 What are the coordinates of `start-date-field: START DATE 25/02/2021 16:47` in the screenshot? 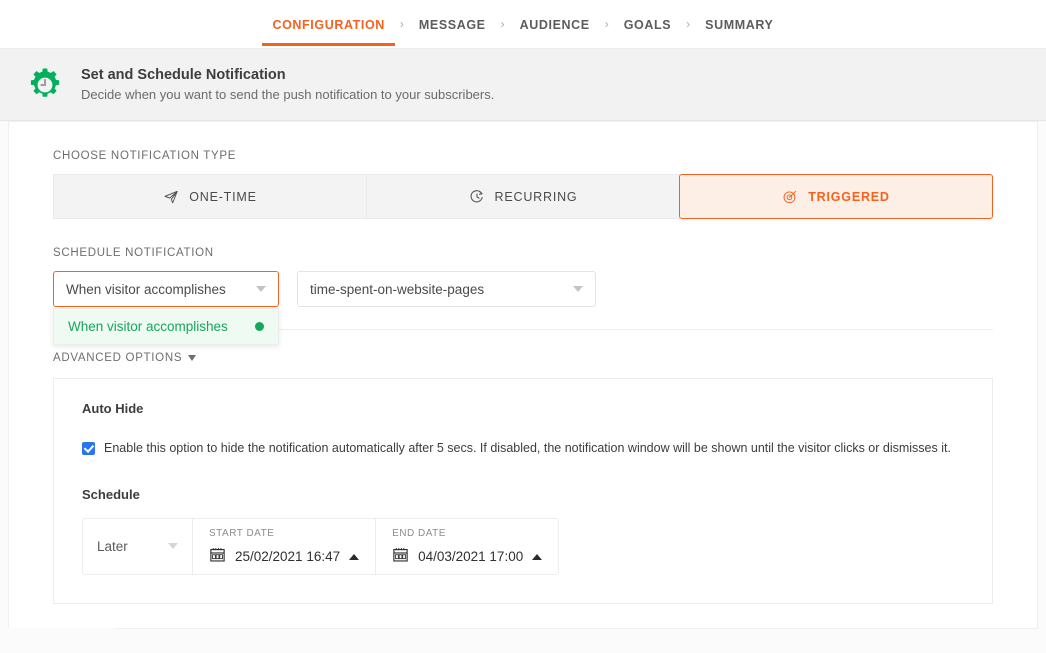 It's located at (284, 546).